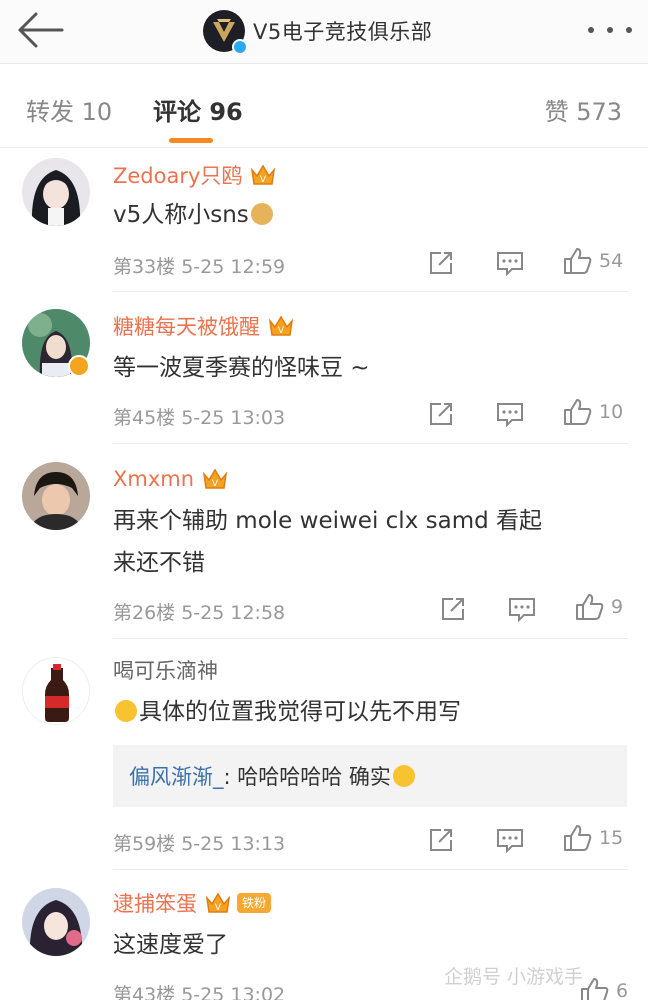 This screenshot has width=648, height=1000. Describe the element at coordinates (610, 30) in the screenshot. I see `more-options-icon` at that location.